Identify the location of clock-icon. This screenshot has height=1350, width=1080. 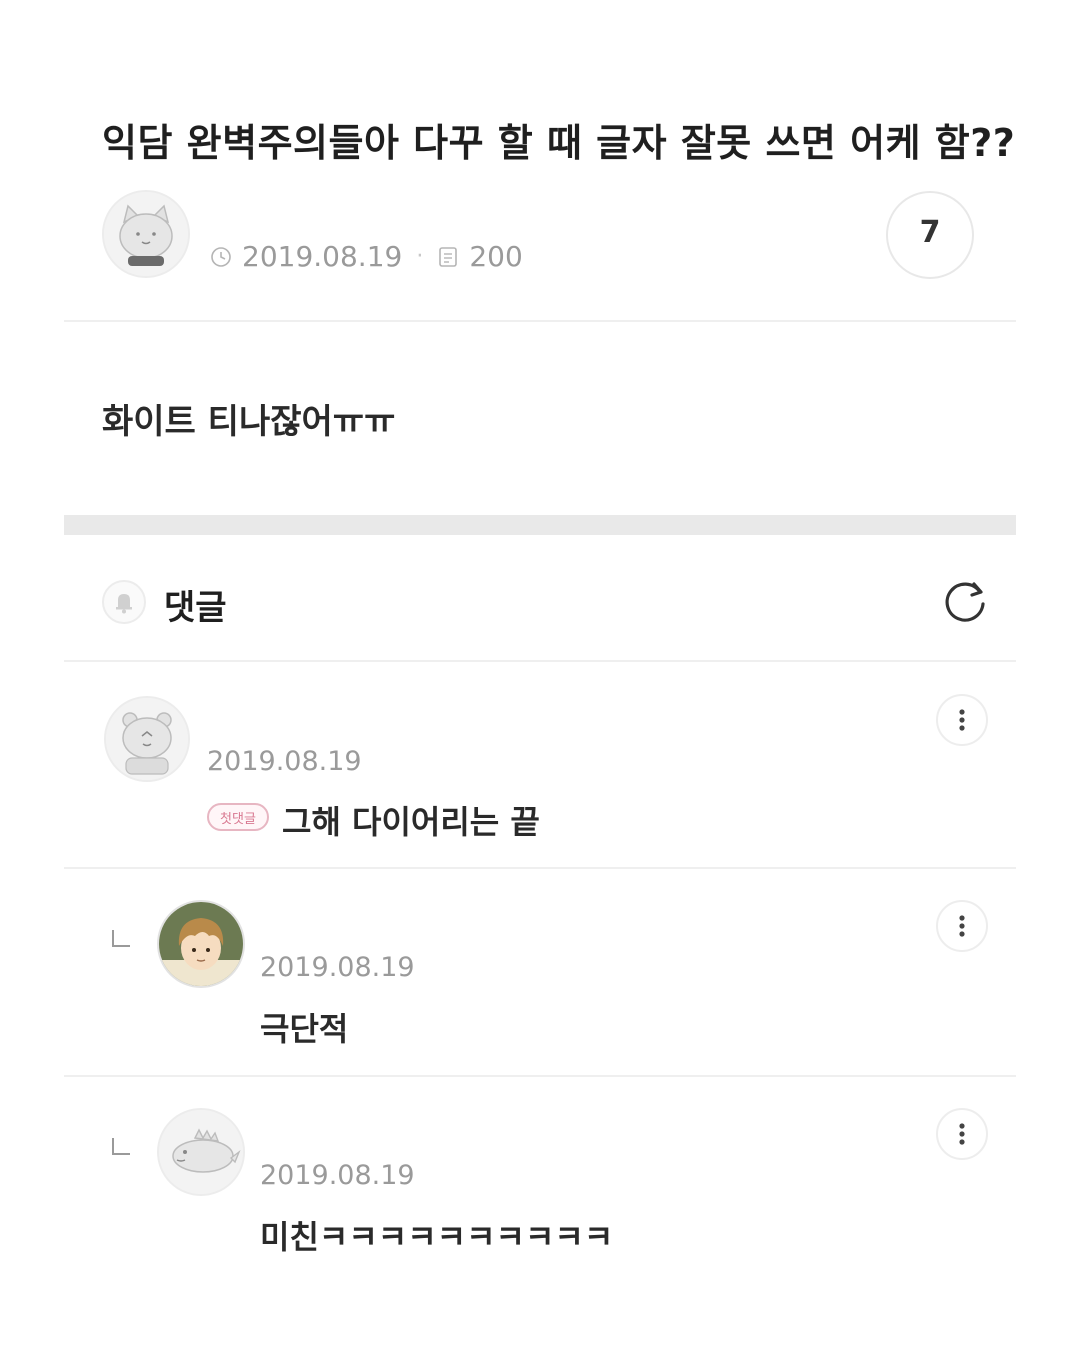
(221, 256).